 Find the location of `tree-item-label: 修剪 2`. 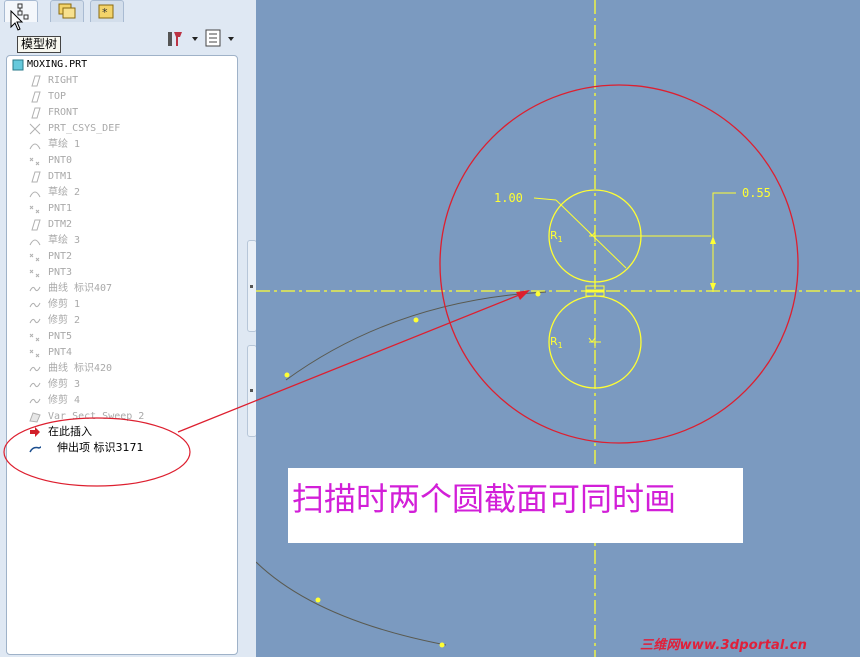

tree-item-label: 修剪 2 is located at coordinates (64, 320).